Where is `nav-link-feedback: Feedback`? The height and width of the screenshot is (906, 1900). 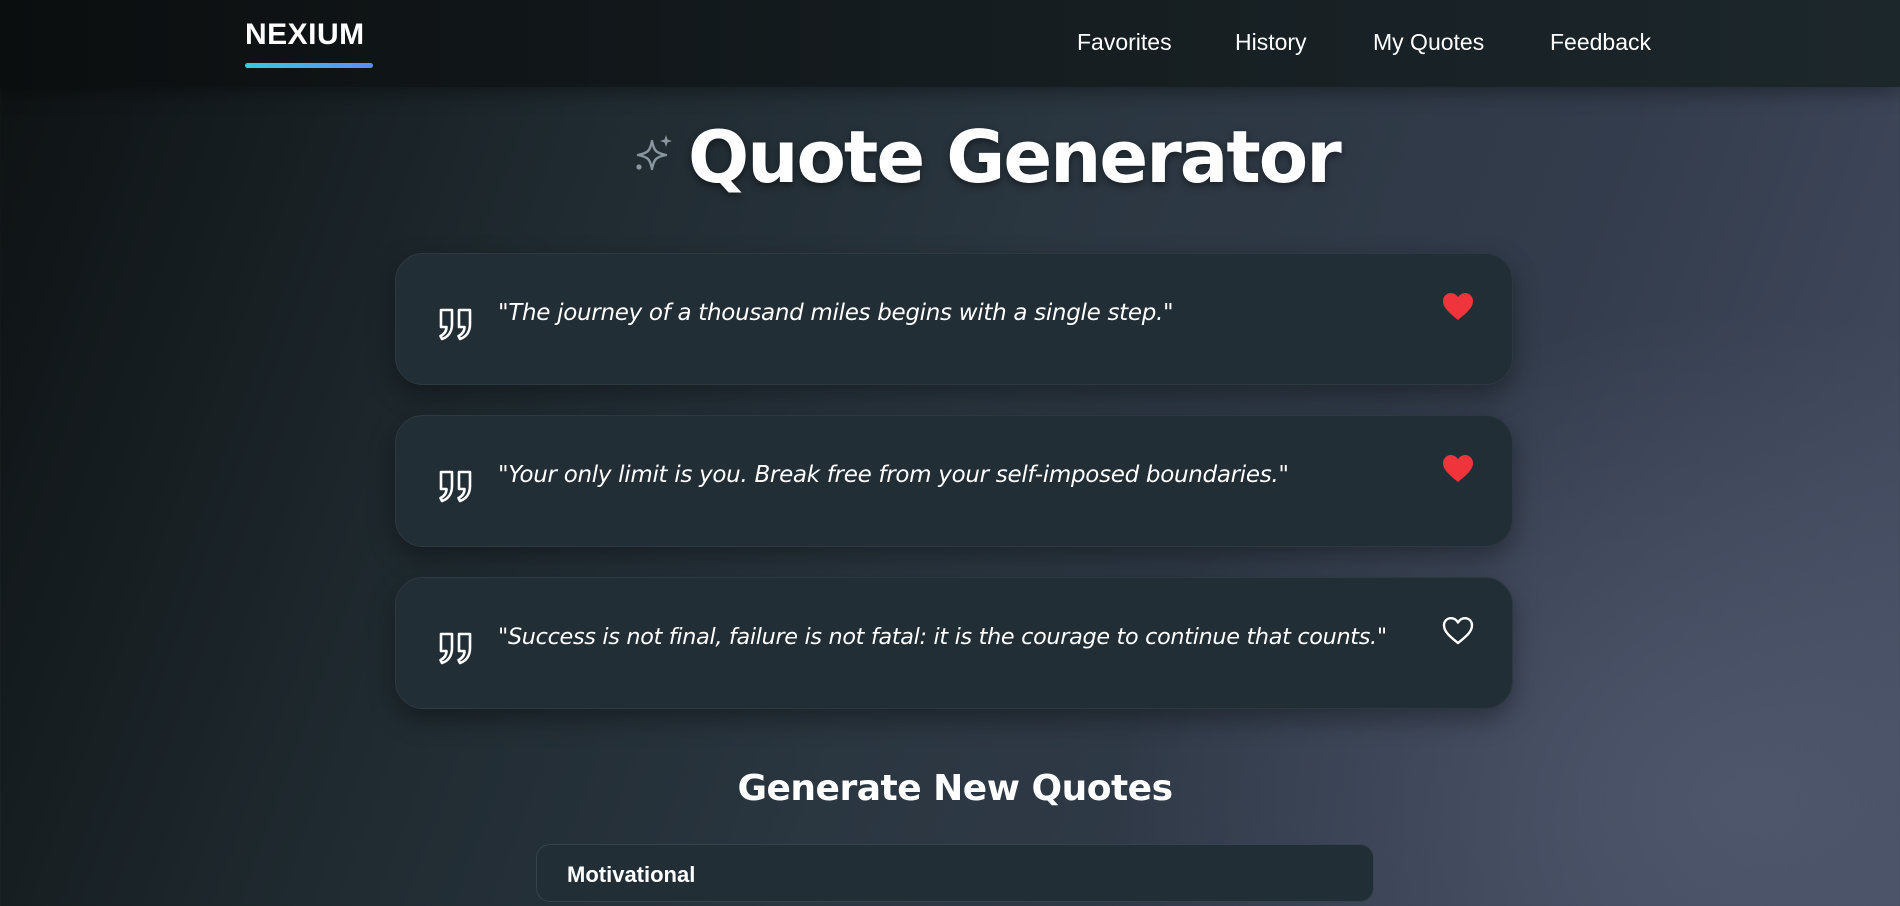
nav-link-feedback: Feedback is located at coordinates (1600, 42).